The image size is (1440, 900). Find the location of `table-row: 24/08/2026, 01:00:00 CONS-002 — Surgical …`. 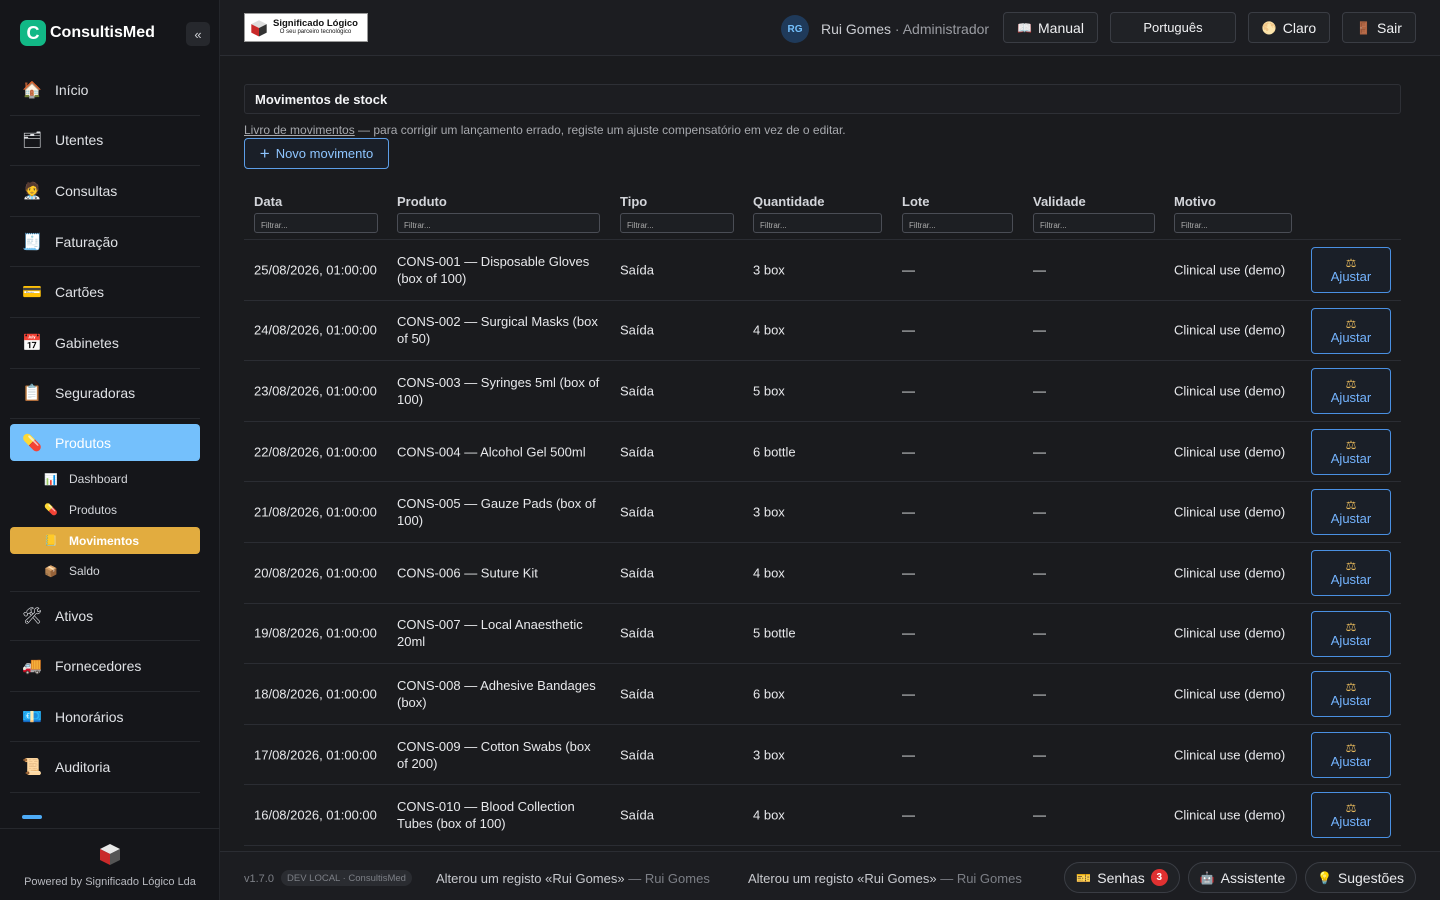

table-row: 24/08/2026, 01:00:00 CONS-002 — Surgical … is located at coordinates (822, 331).